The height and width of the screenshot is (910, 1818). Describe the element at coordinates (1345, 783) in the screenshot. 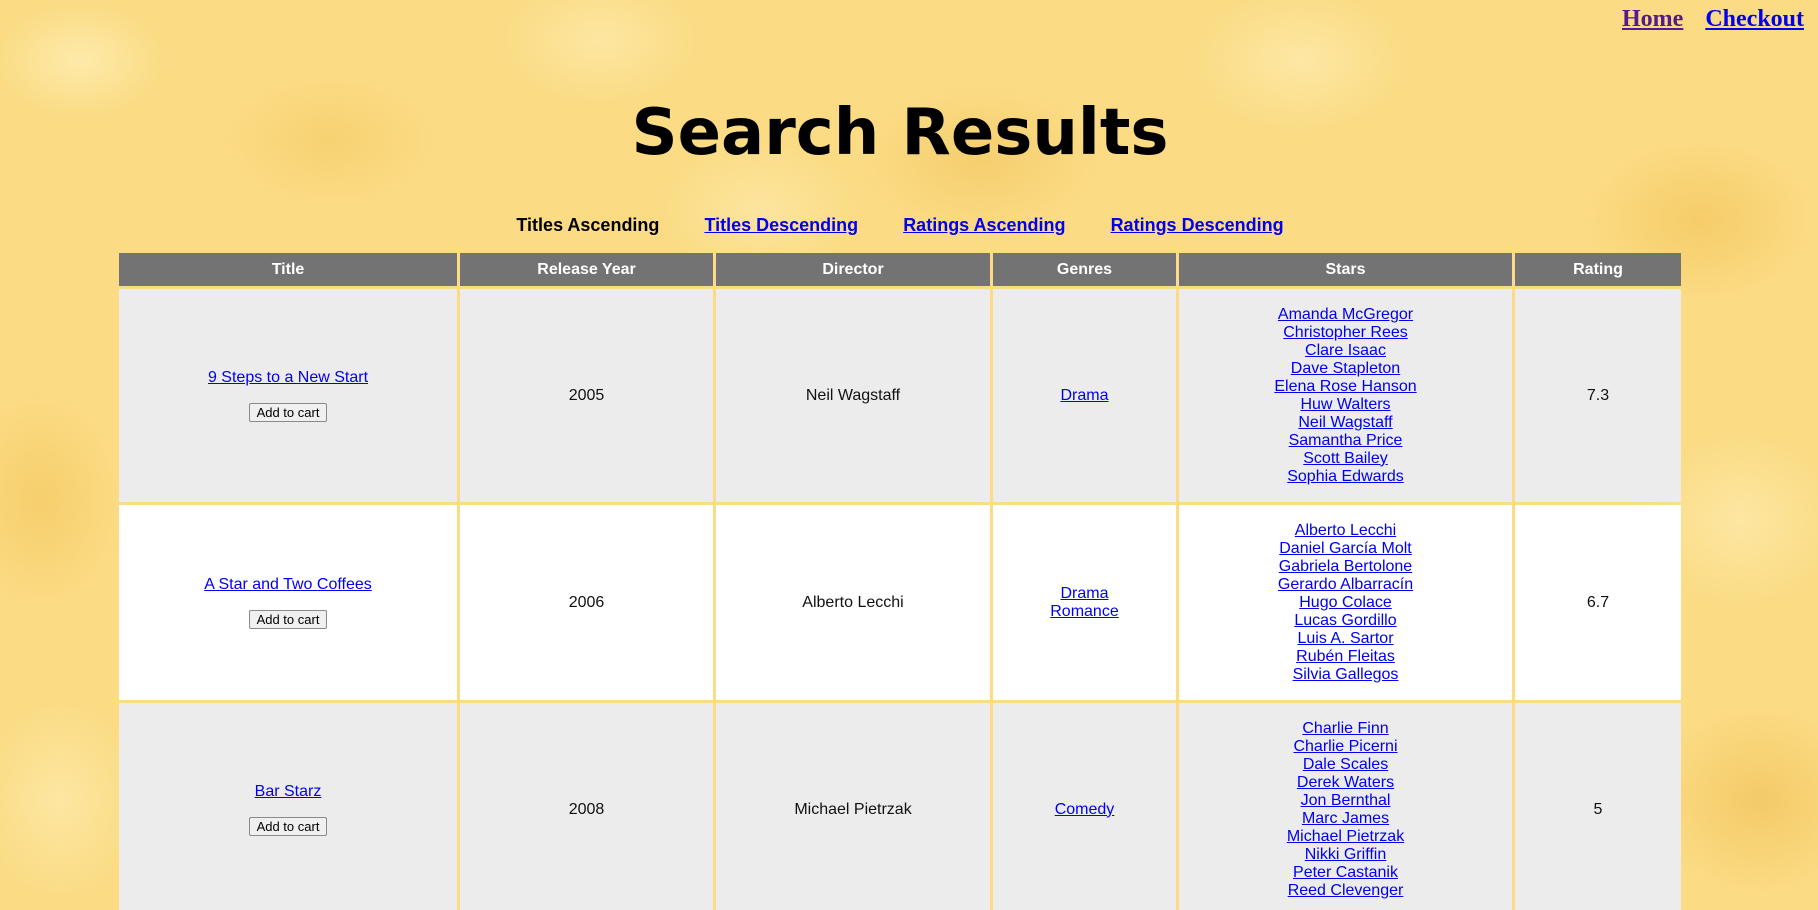

I see `star-link: Derek Waters` at that location.